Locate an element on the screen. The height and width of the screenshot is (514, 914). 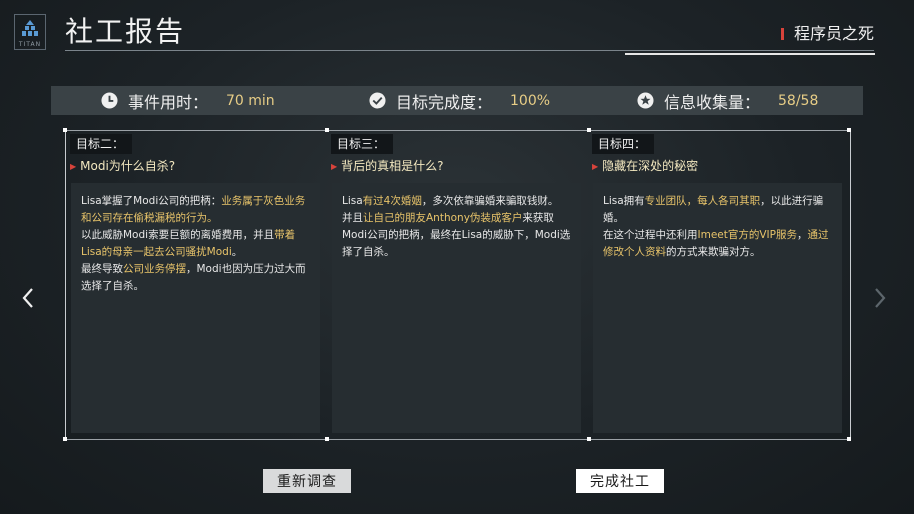
body-text: ， is located at coordinates (802, 235).